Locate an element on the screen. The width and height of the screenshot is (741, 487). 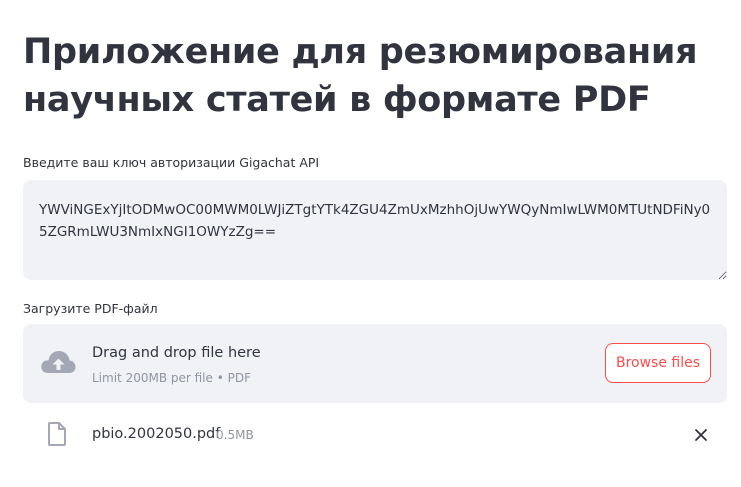
dropzone-limit-text: Limit 200MB per file • PDF is located at coordinates (171, 378).